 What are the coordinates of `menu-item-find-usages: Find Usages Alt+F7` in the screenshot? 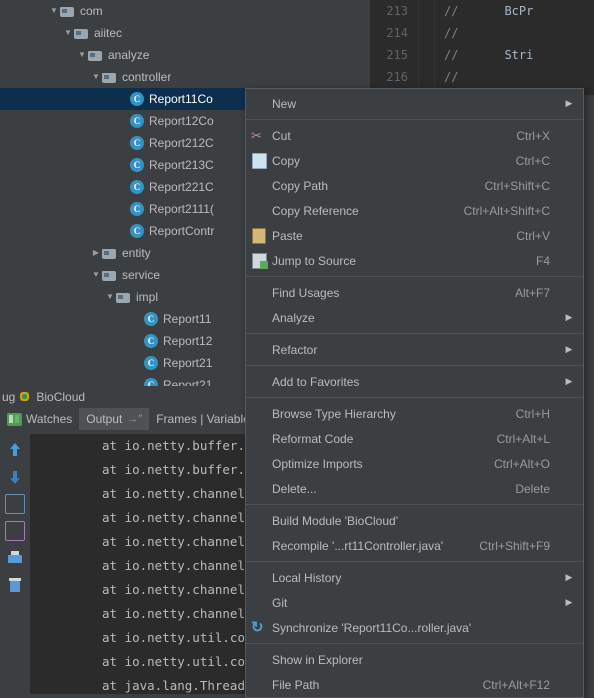 It's located at (414, 292).